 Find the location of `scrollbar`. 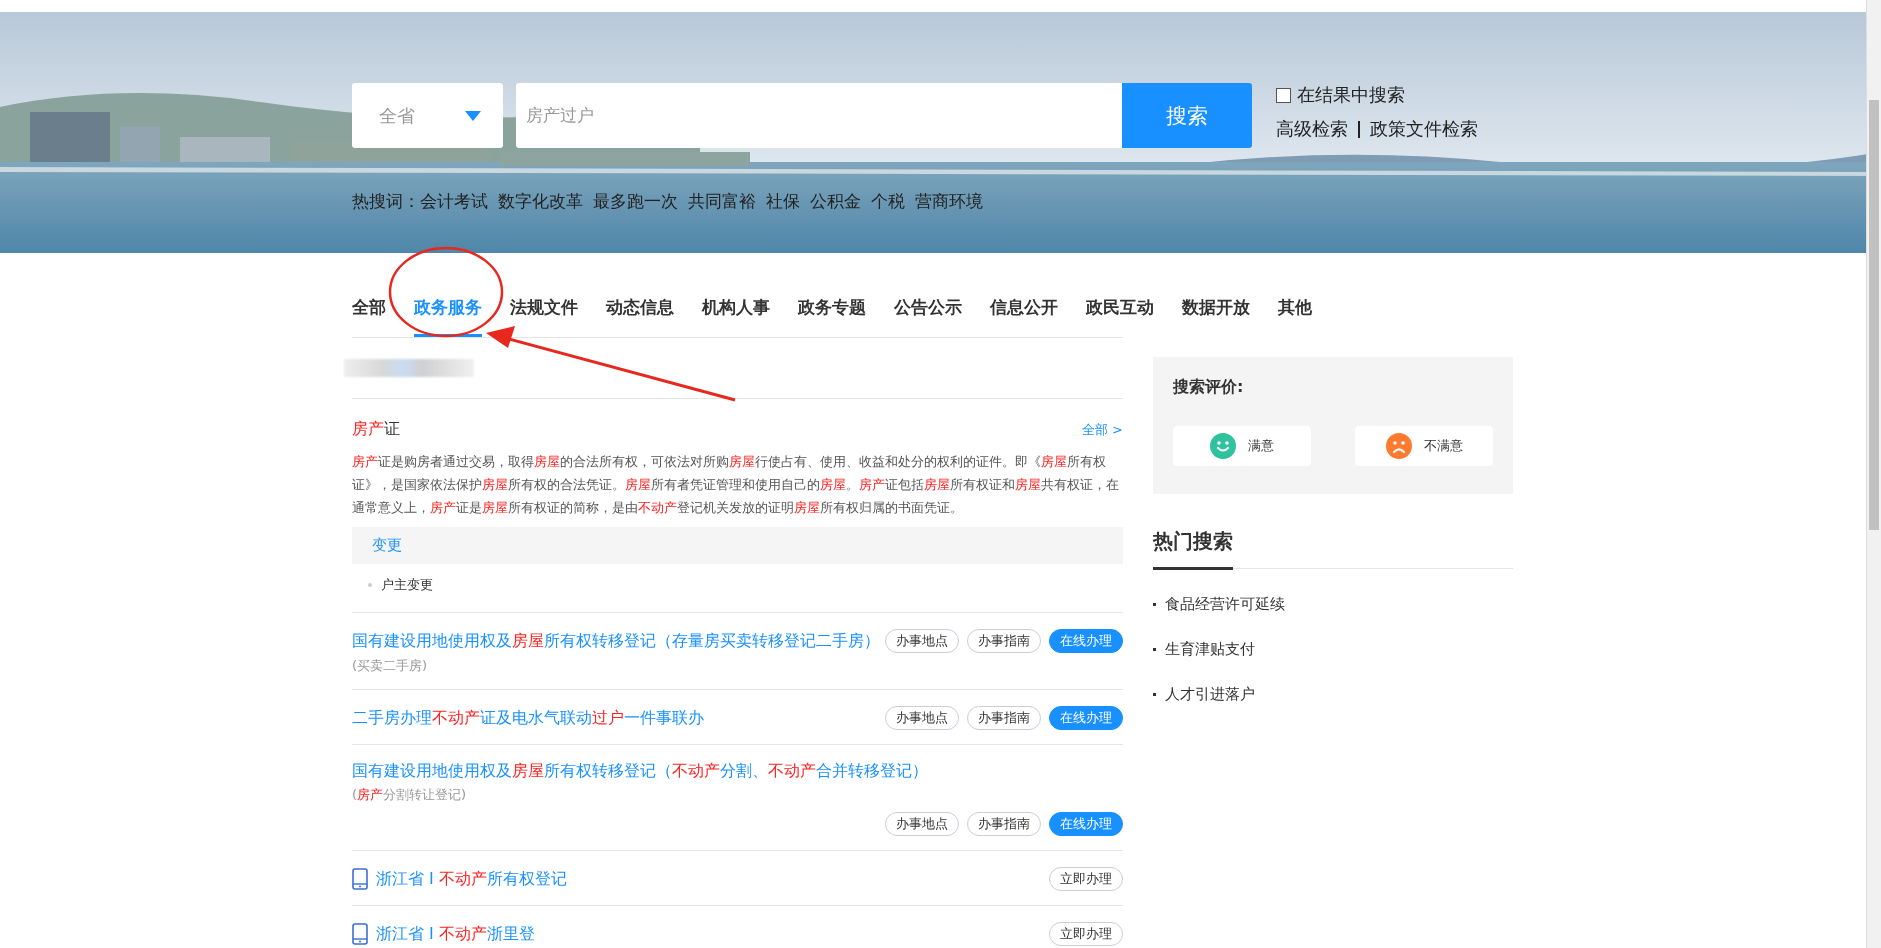

scrollbar is located at coordinates (1873, 474).